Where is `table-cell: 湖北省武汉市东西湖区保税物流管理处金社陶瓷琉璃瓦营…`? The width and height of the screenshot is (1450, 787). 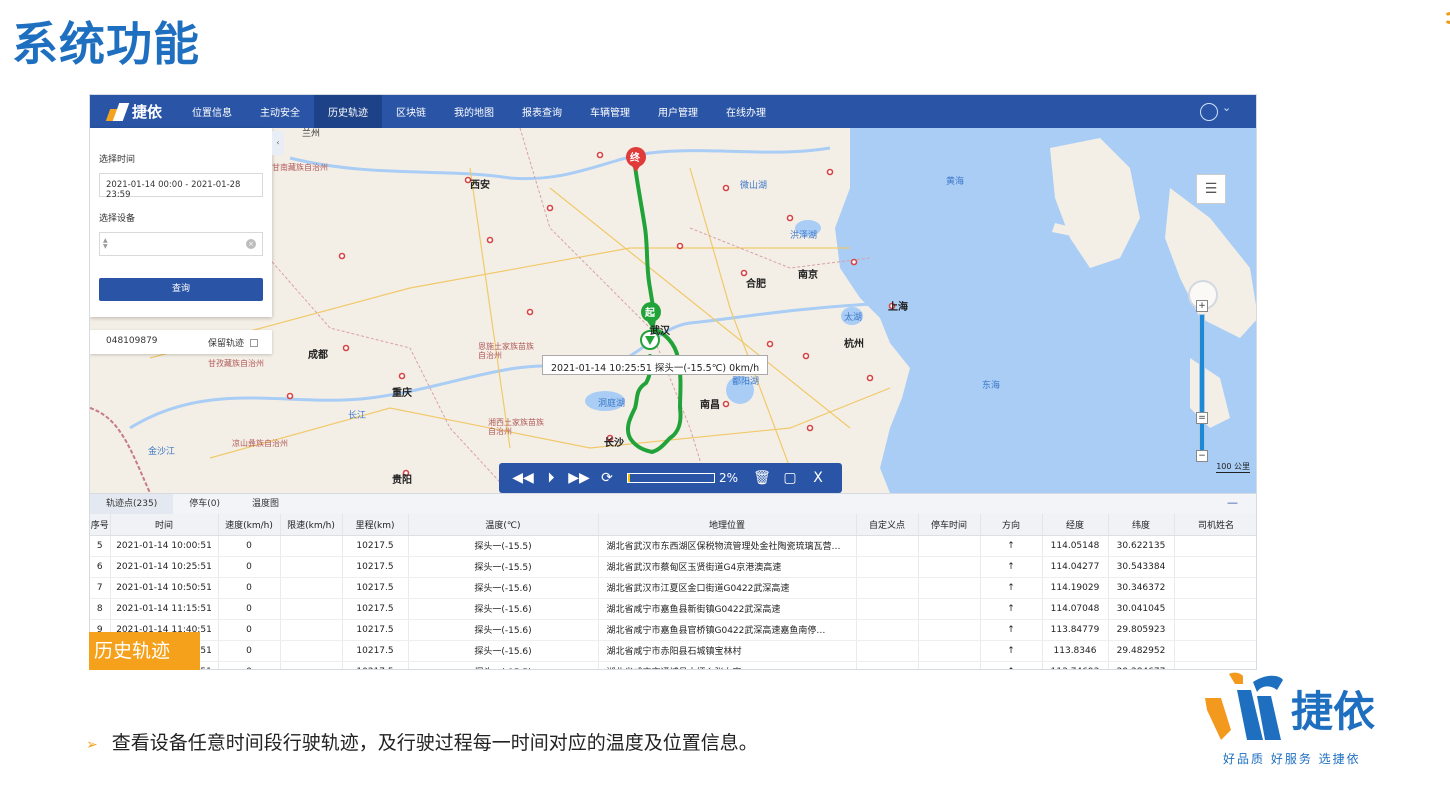 table-cell: 湖北省武汉市东西湖区保税物流管理处金社陶瓷琉璃瓦营… is located at coordinates (727, 546).